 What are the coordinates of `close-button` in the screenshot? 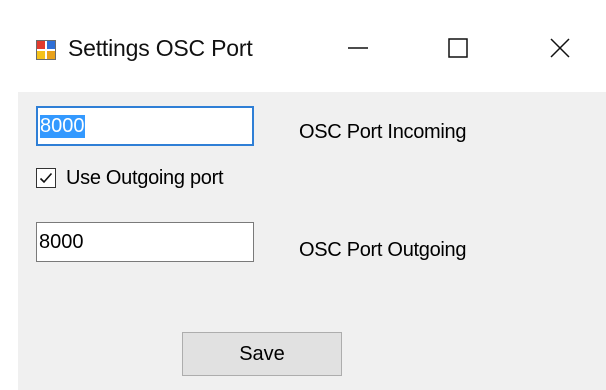 It's located at (560, 48).